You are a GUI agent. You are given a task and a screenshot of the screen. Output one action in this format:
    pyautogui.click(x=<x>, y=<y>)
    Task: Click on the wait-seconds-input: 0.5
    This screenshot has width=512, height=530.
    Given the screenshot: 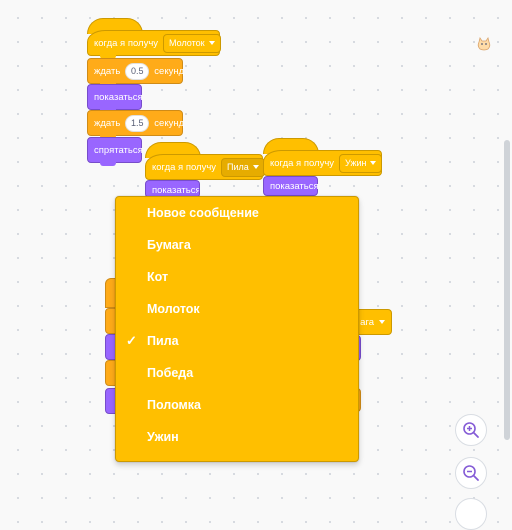 What is the action you would take?
    pyautogui.click(x=137, y=71)
    